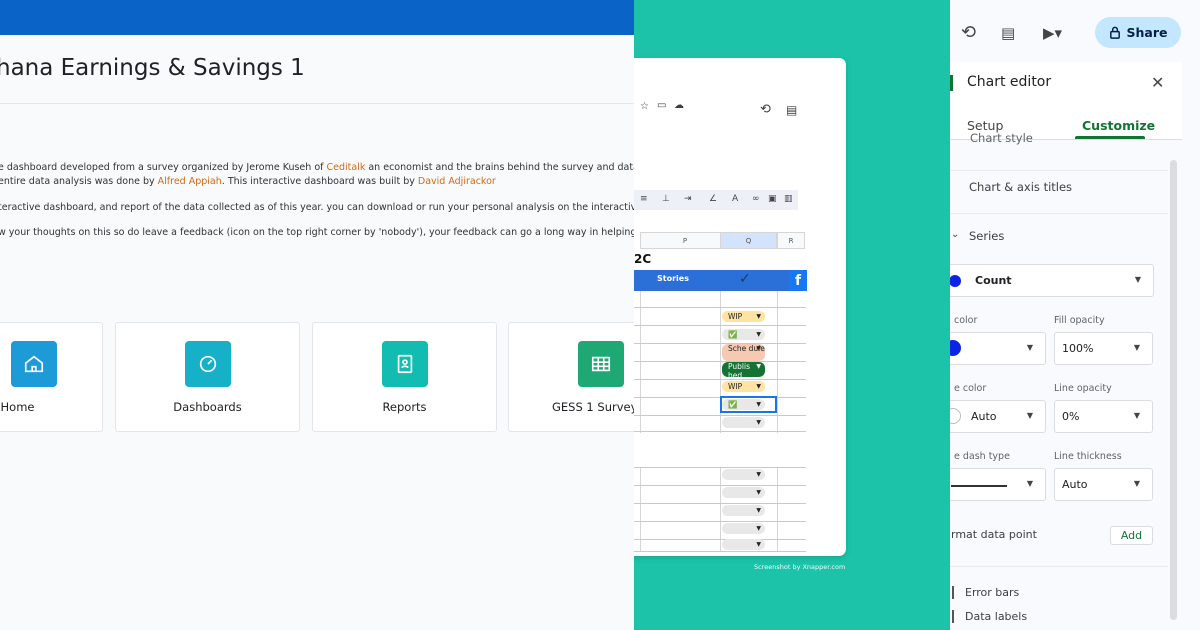 The image size is (1200, 630). Describe the element at coordinates (593, 407) in the screenshot. I see `survey-data-card-label: GESS 1 Survey D` at that location.